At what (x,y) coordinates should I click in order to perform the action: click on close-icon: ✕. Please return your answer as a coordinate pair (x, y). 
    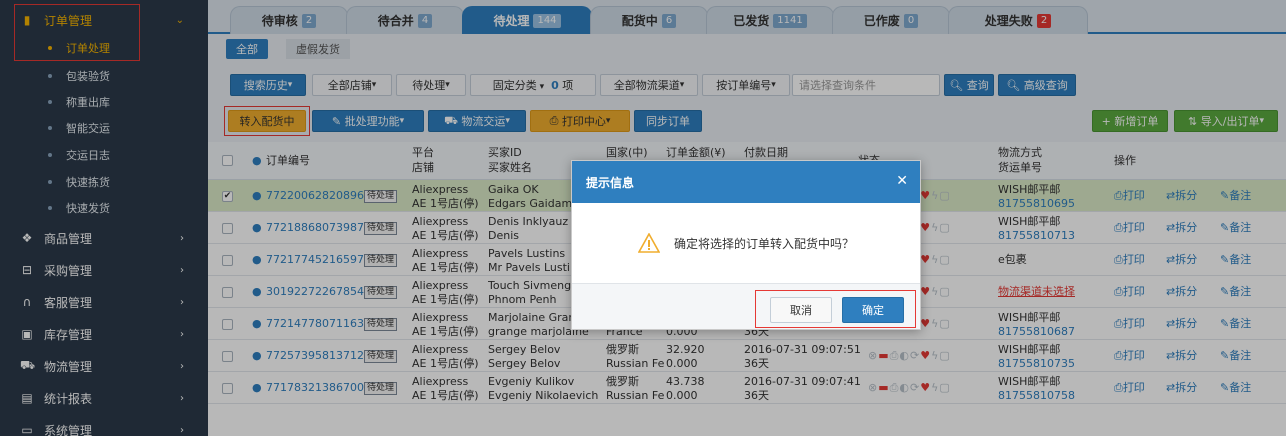
    Looking at the image, I should click on (902, 181).